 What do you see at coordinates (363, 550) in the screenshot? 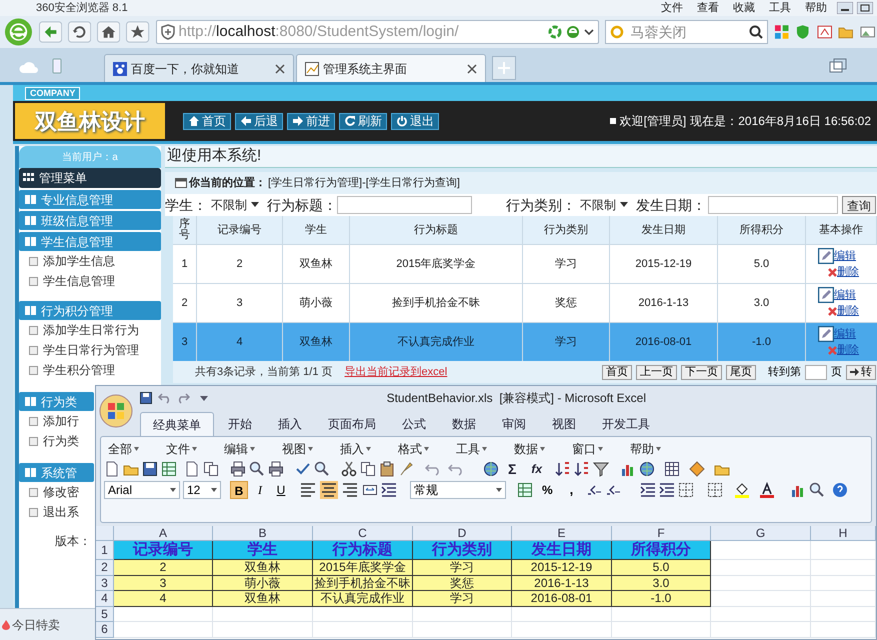
I see `spreadsheet-cell: 行为标题` at bounding box center [363, 550].